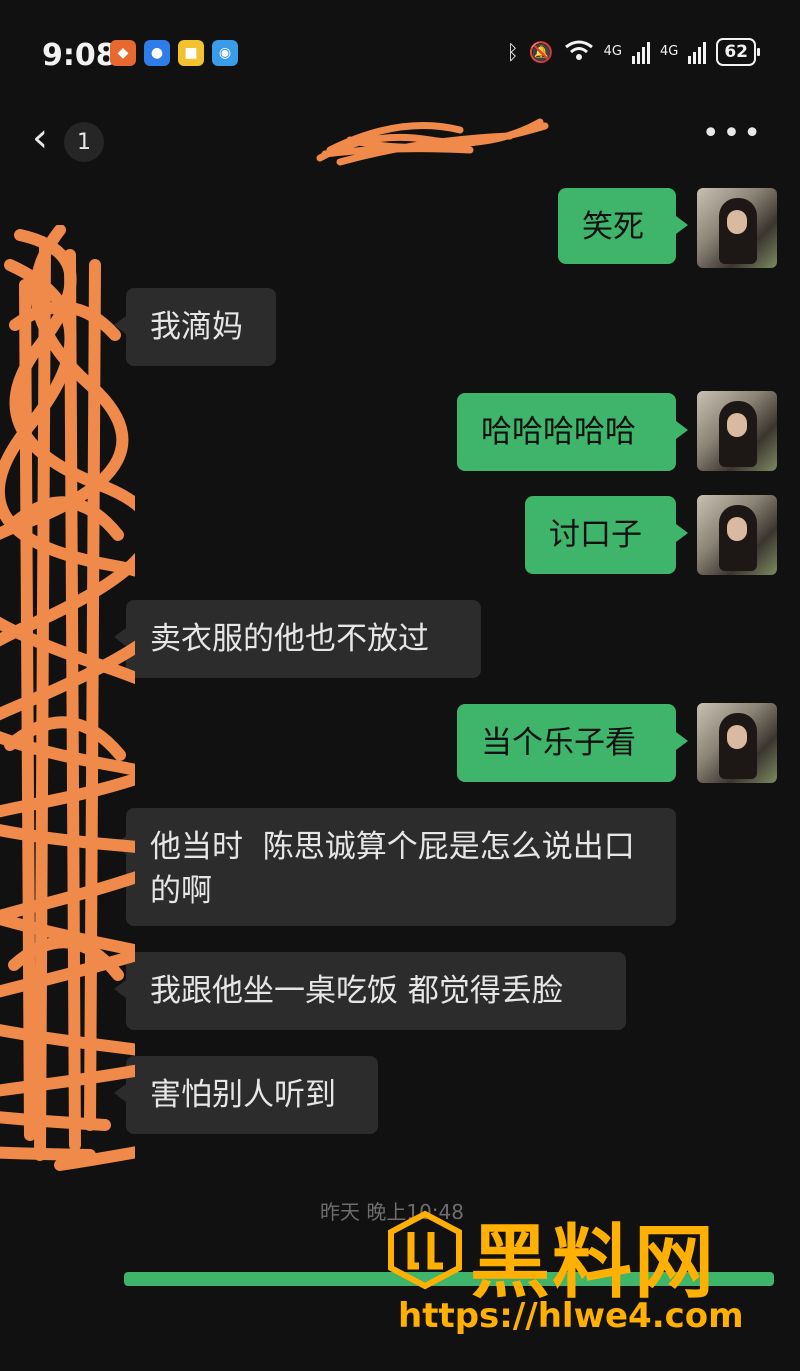  What do you see at coordinates (84, 142) in the screenshot?
I see `unread-count-badge: 1` at bounding box center [84, 142].